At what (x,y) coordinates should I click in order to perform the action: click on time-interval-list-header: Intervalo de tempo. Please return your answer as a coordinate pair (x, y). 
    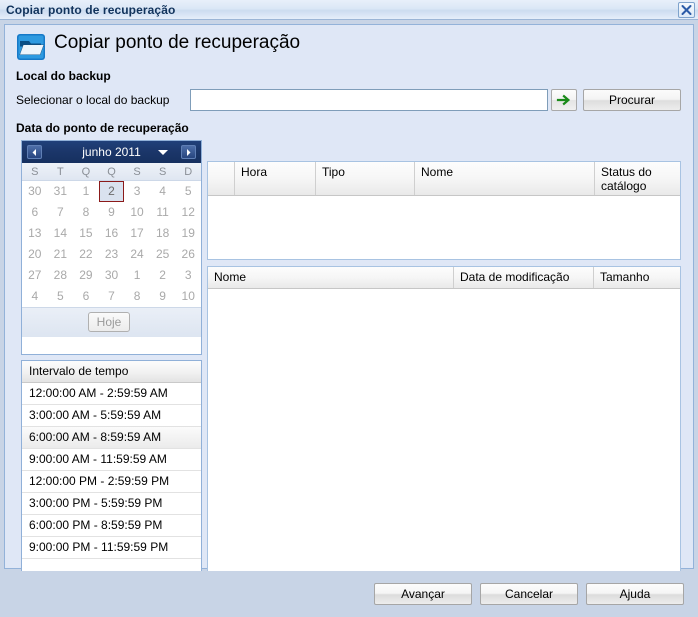
    Looking at the image, I should click on (111, 372).